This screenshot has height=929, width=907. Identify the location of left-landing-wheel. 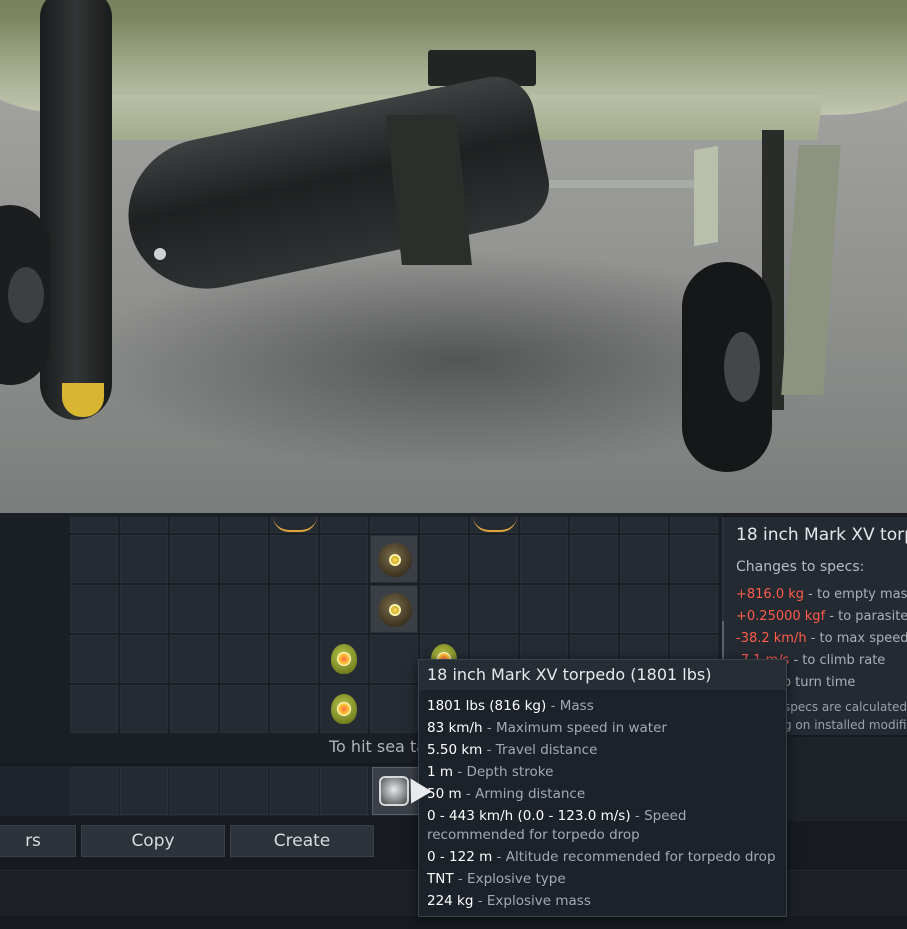
(25, 295).